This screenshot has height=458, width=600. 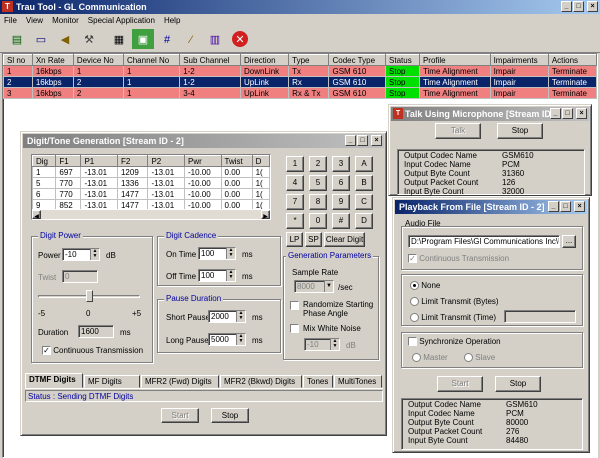 What do you see at coordinates (566, 6) in the screenshot?
I see `minimize-button: _` at bounding box center [566, 6].